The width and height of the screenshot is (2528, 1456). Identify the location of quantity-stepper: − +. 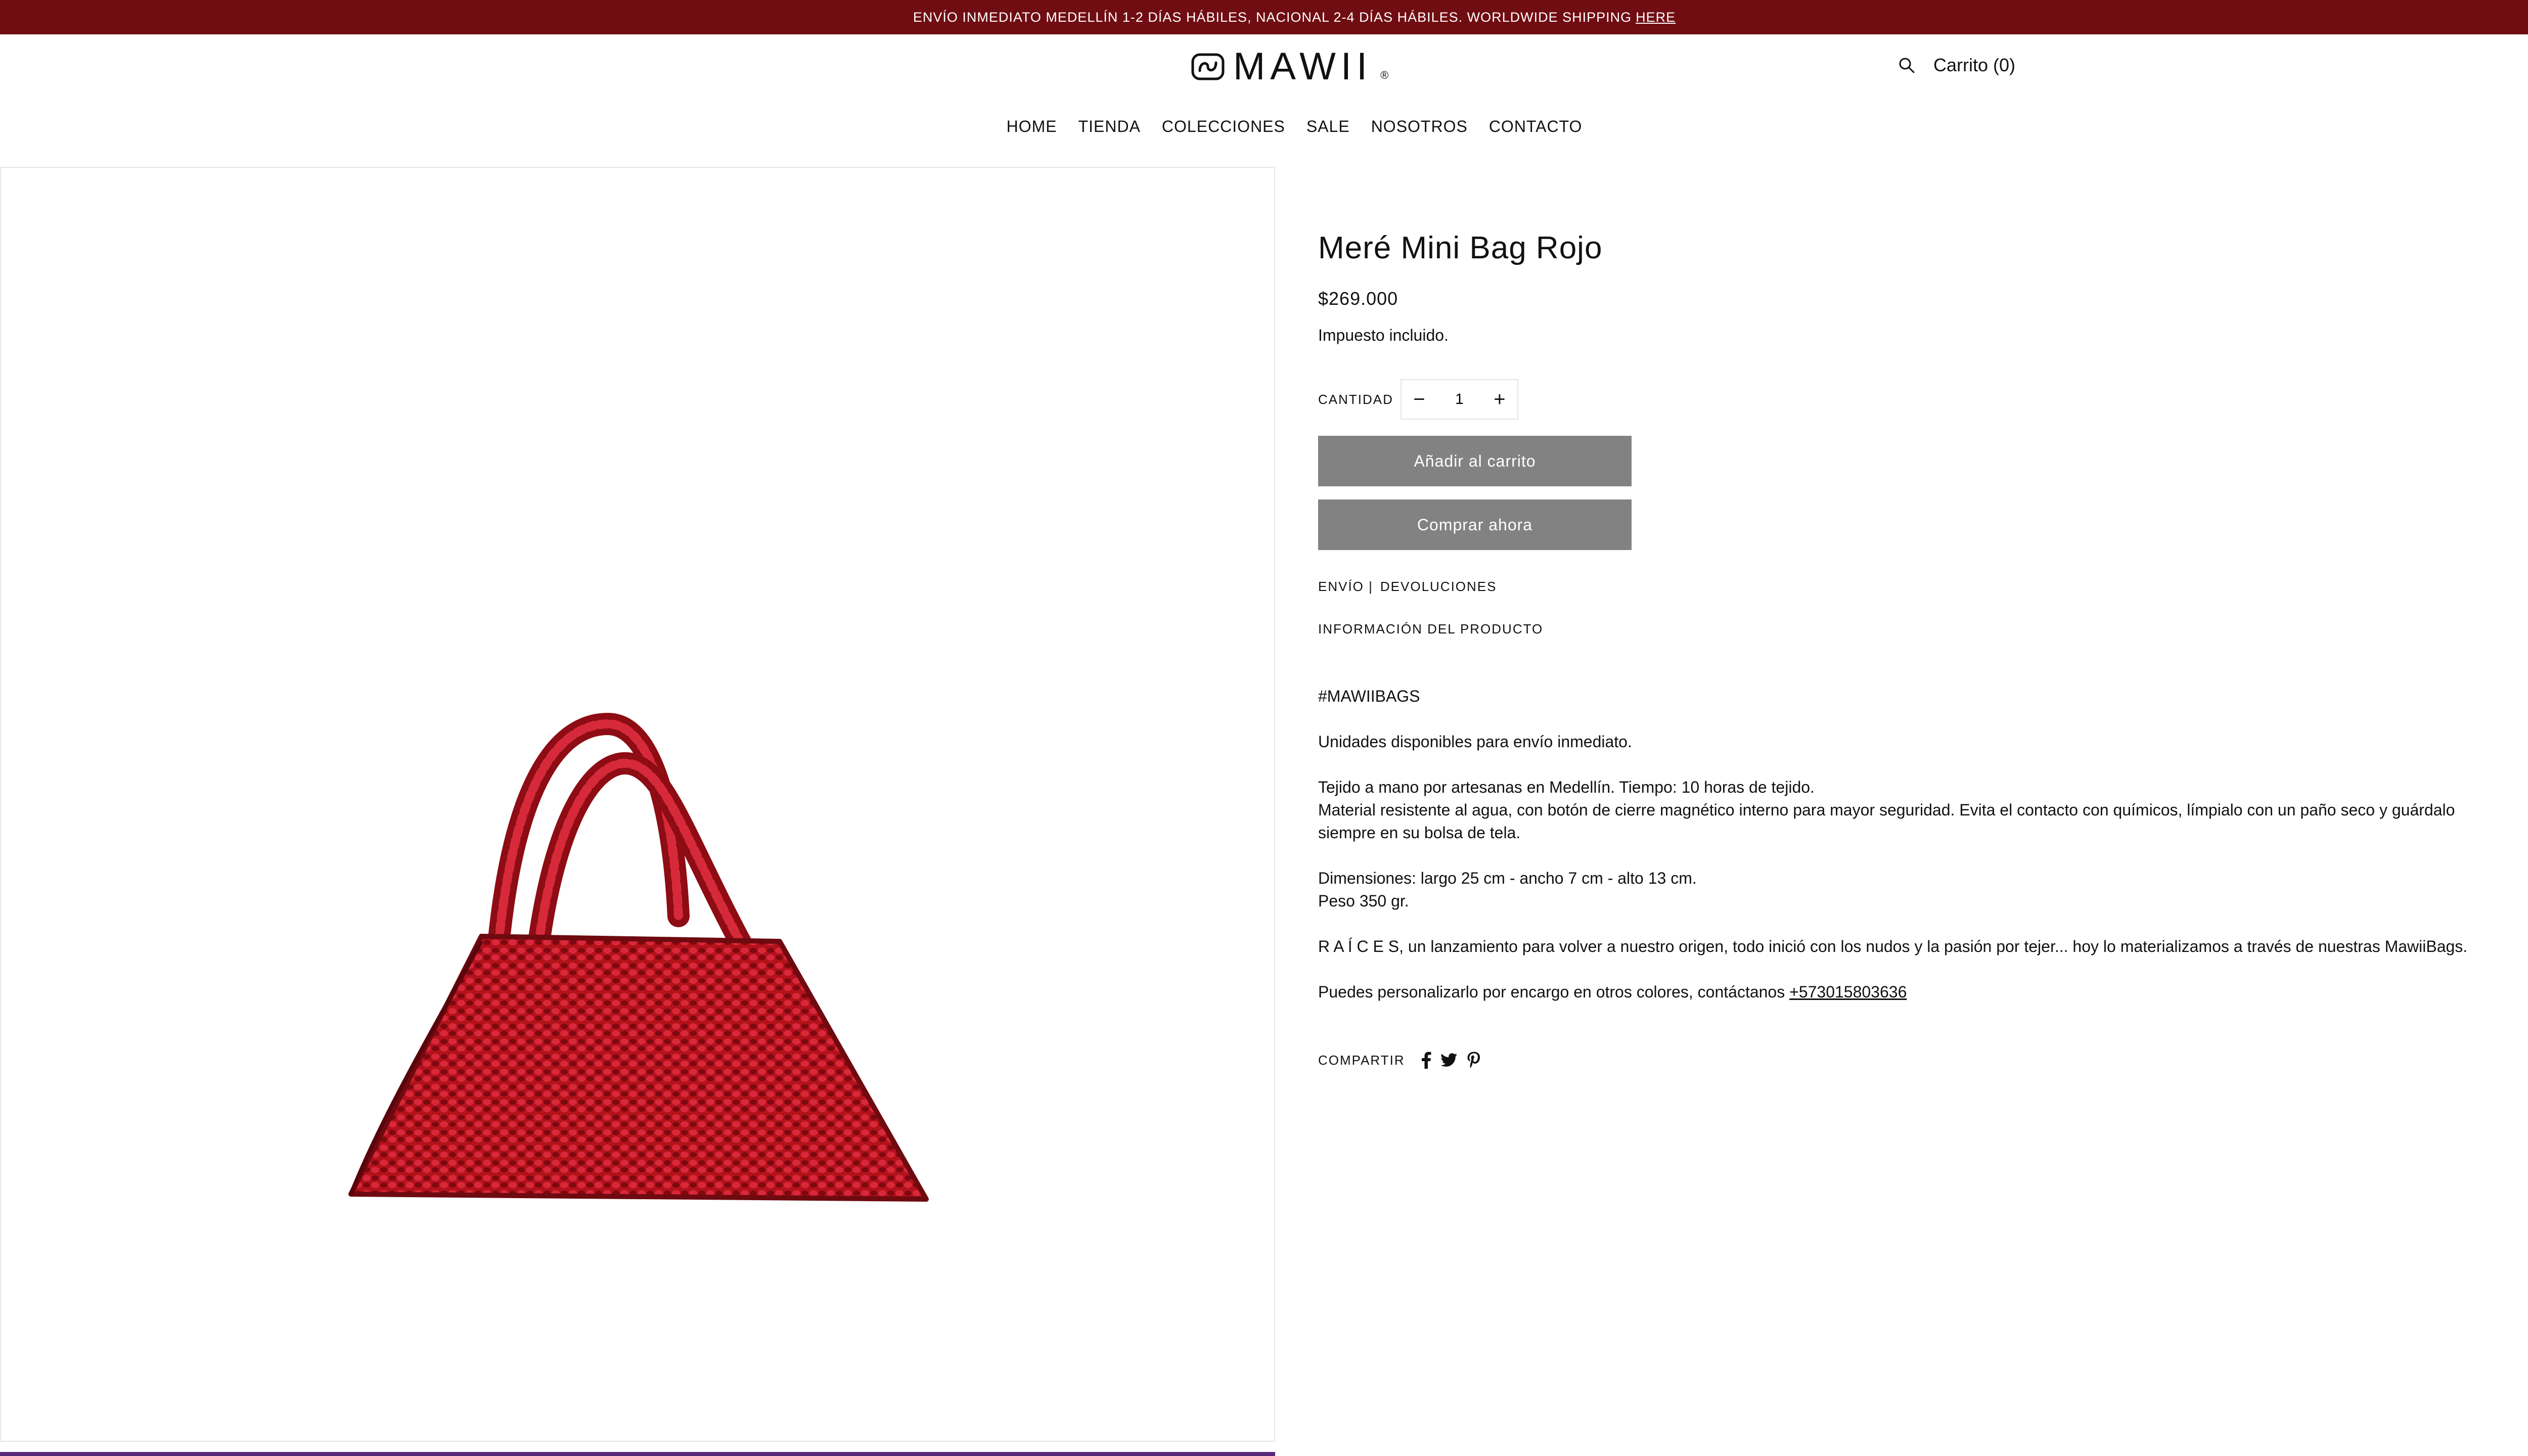
(1459, 399).